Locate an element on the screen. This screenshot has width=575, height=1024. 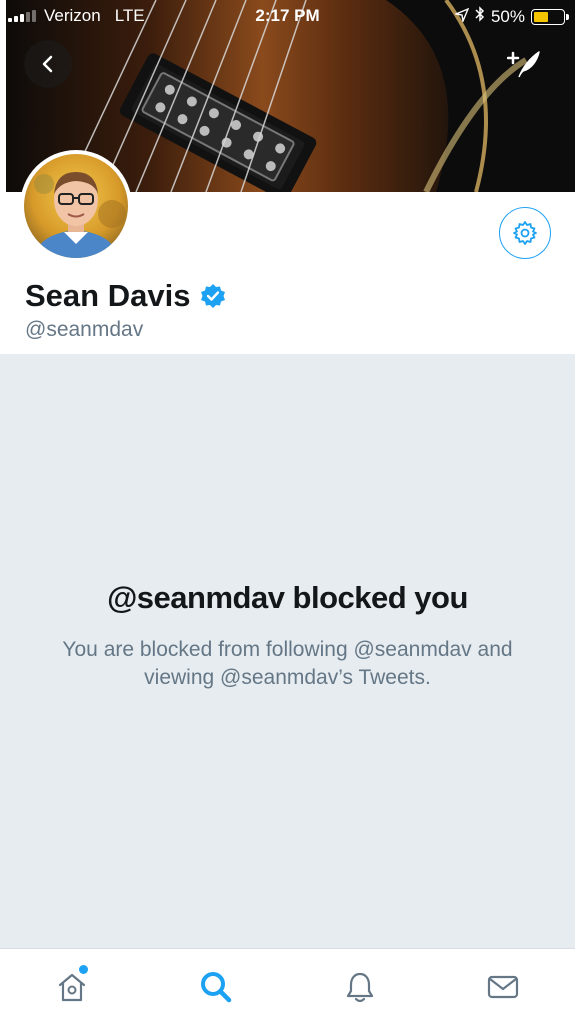
profile-handle: @seanmdav is located at coordinates (84, 329).